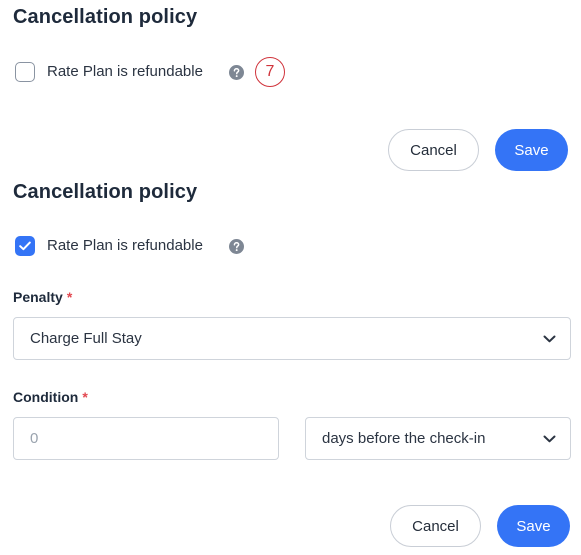 This screenshot has width=581, height=555. I want to click on condition-unit-value: days before the check-in, so click(404, 438).